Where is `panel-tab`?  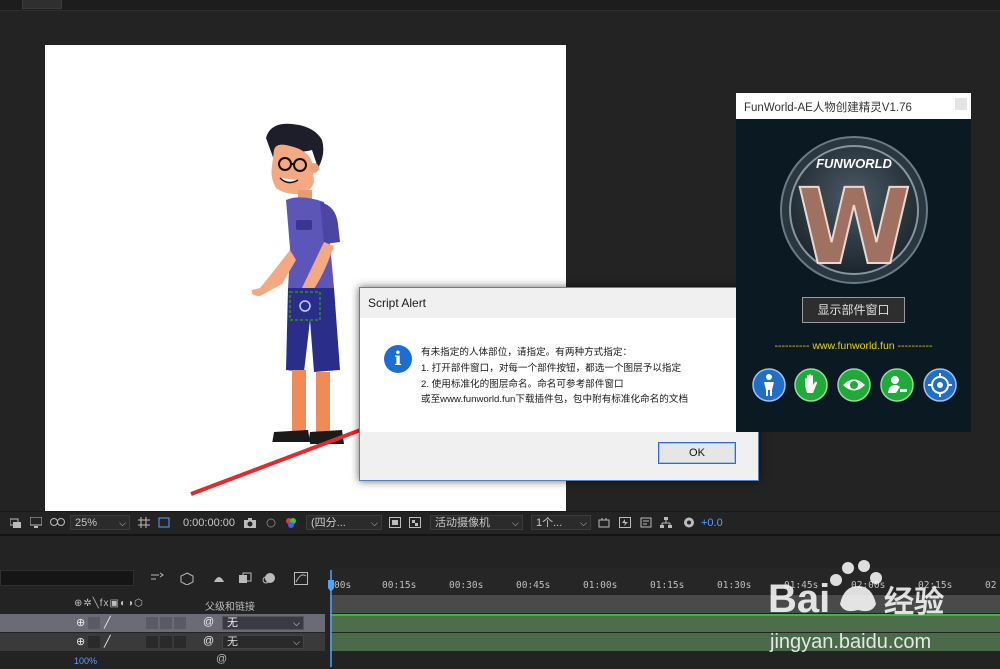
panel-tab is located at coordinates (42, 4).